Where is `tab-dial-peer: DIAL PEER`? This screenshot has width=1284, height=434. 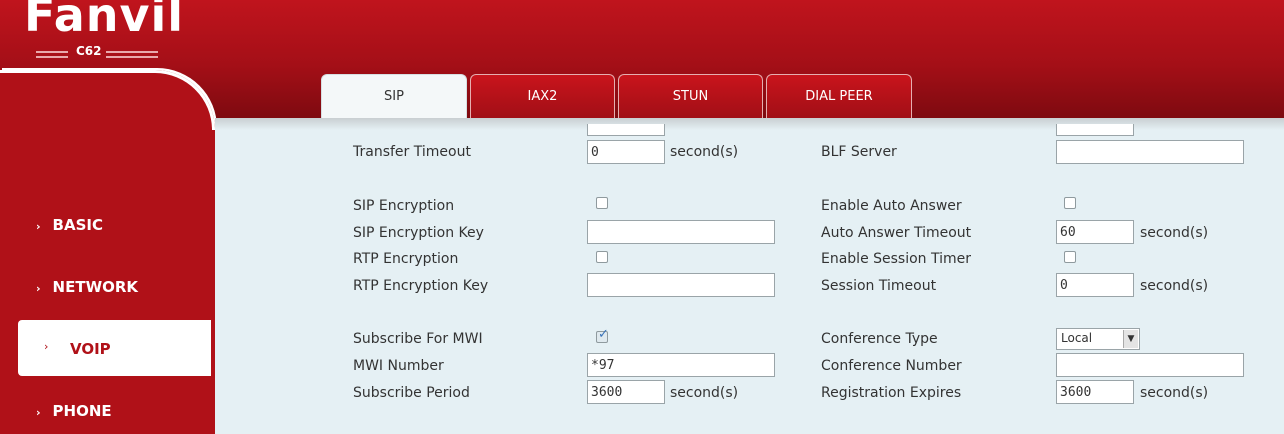
tab-dial-peer: DIAL PEER is located at coordinates (839, 96).